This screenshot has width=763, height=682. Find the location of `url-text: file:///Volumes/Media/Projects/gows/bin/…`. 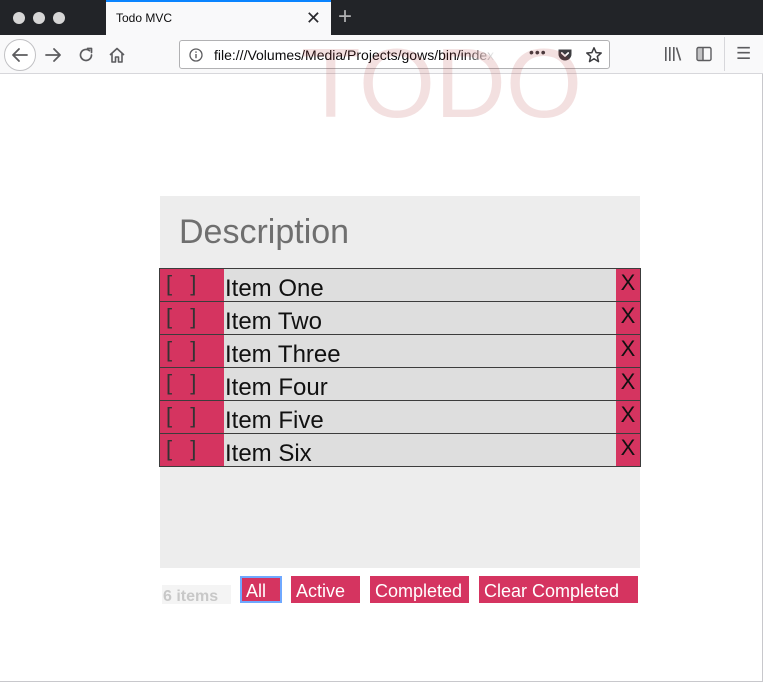

url-text: file:///Volumes/Media/Projects/gows/bin/… is located at coordinates (355, 55).